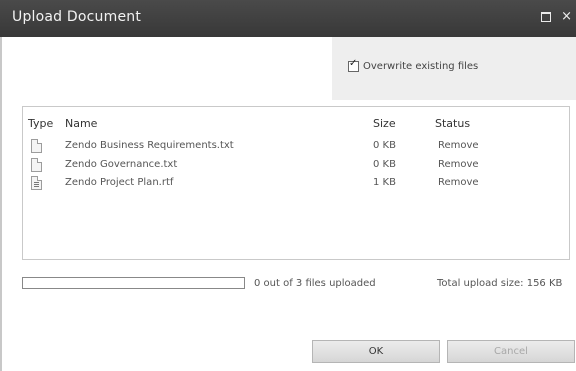  Describe the element at coordinates (511, 351) in the screenshot. I see `cancel-button: Cancel` at that location.